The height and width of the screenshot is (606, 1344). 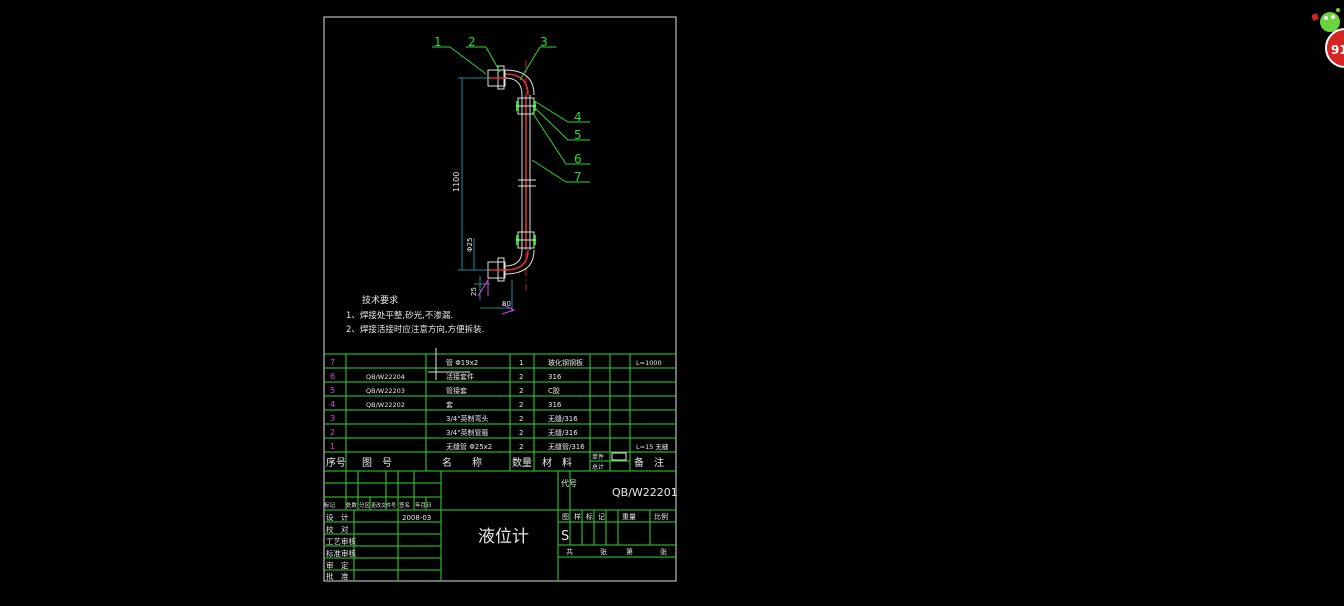 What do you see at coordinates (649, 363) in the screenshot?
I see `parts-cell-remark: L=1000` at bounding box center [649, 363].